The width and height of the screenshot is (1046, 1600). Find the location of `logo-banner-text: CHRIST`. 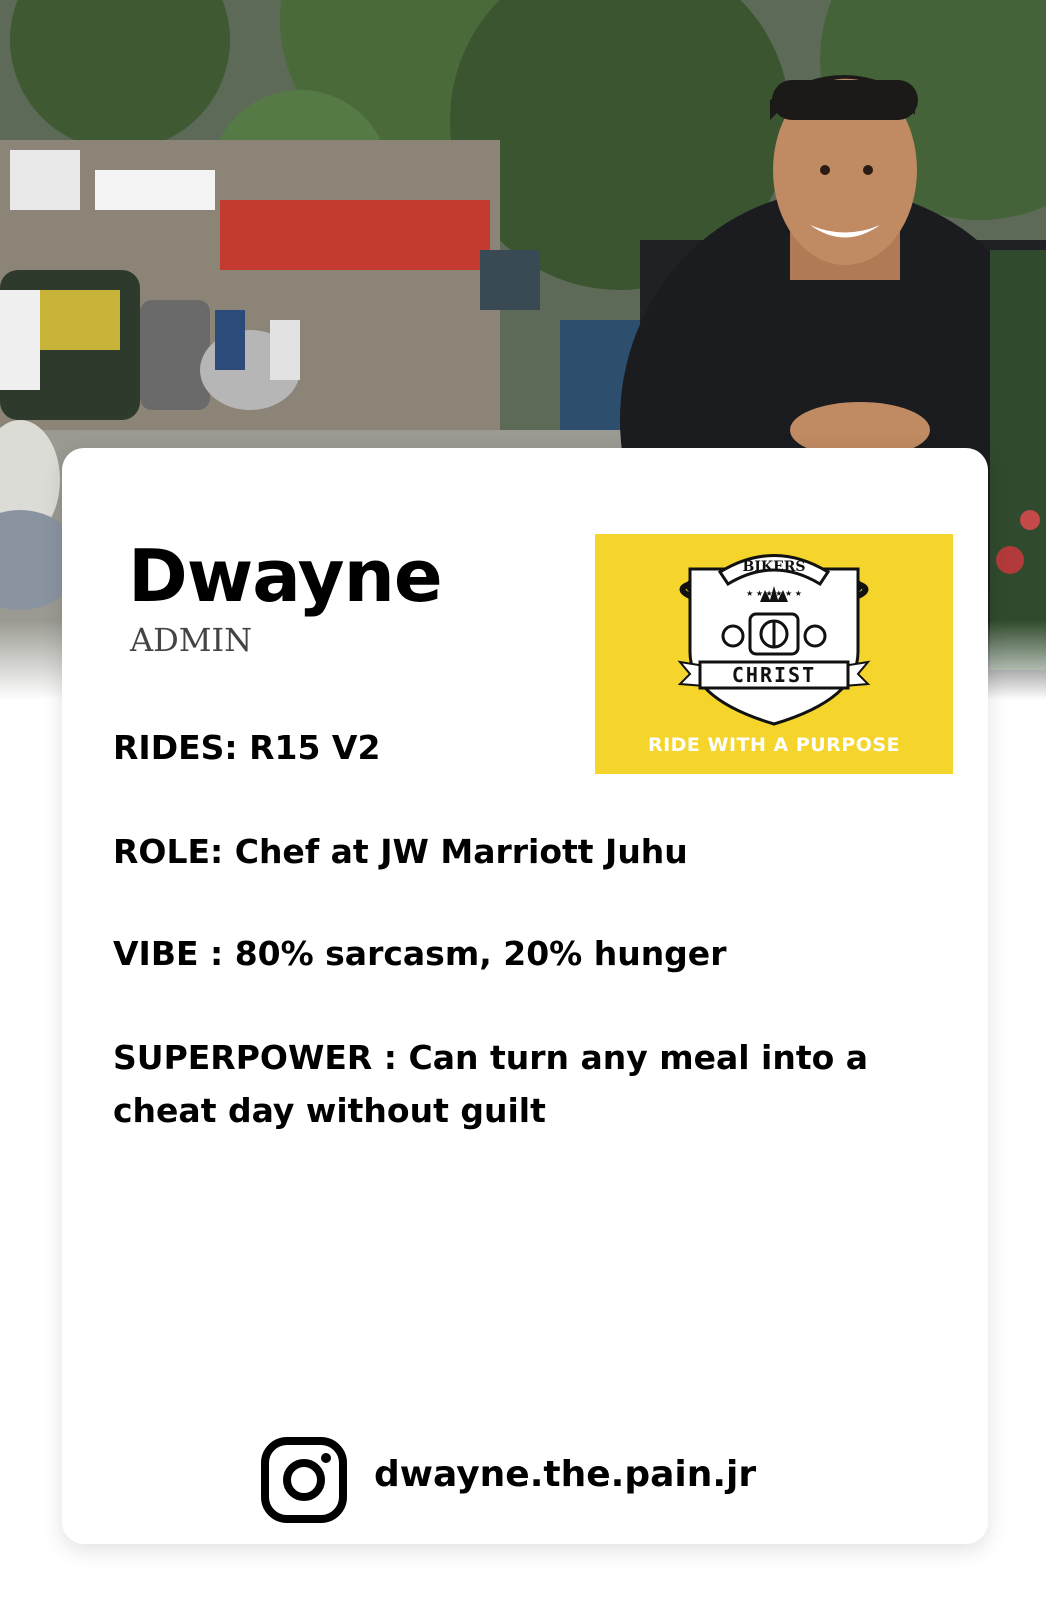

logo-banner-text: CHRIST is located at coordinates (774, 675).